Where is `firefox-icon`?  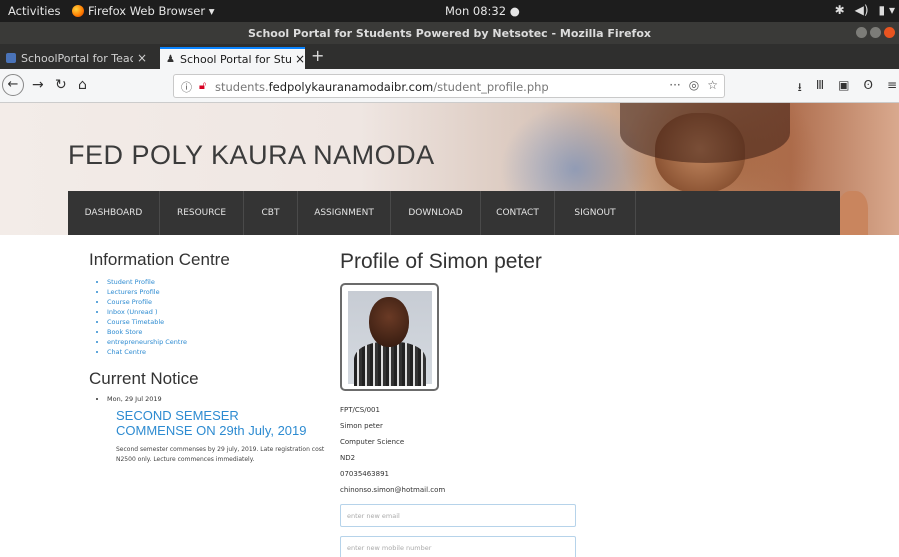
firefox-icon is located at coordinates (78, 11).